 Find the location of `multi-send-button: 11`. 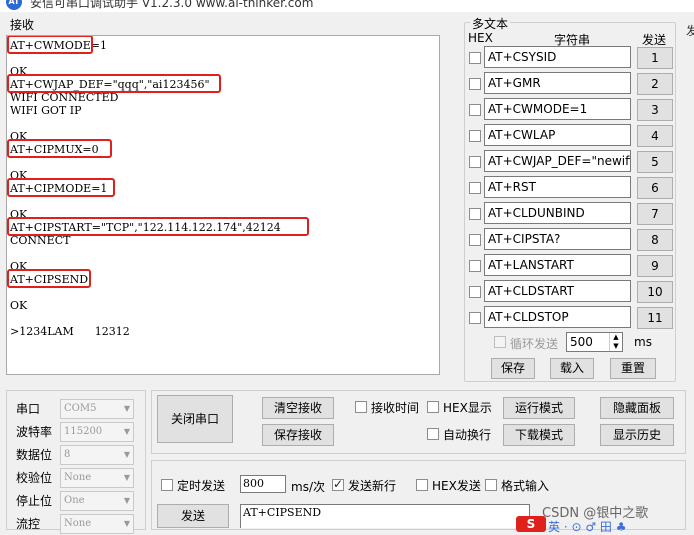

multi-send-button: 11 is located at coordinates (655, 318).